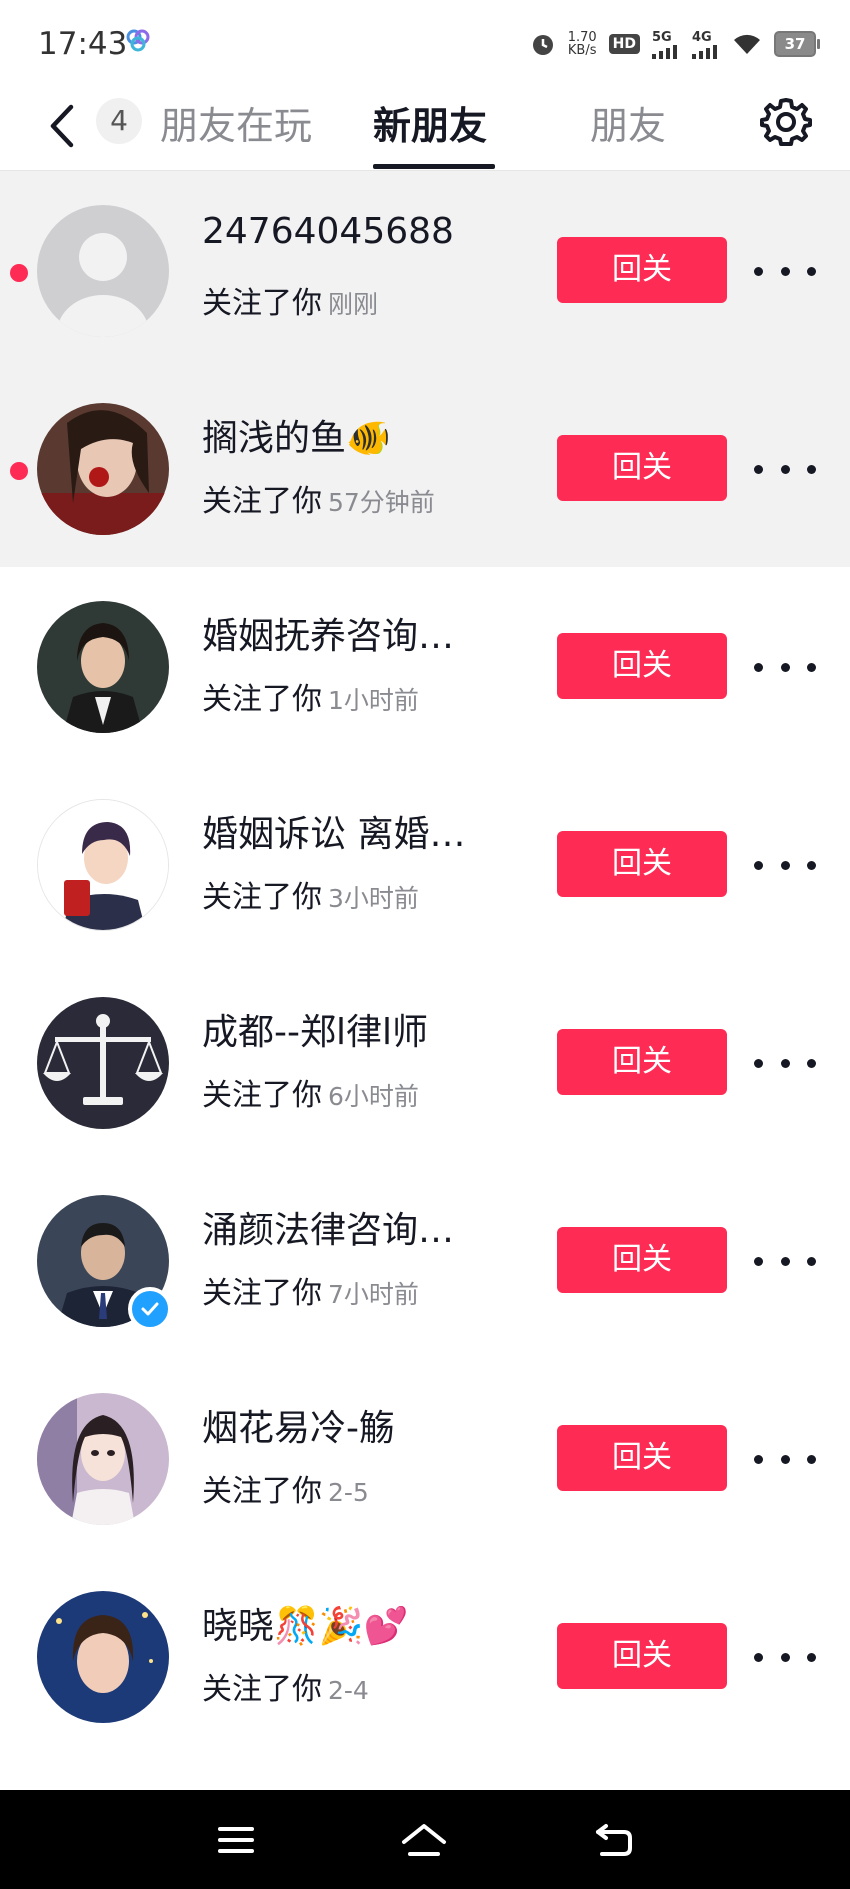 The width and height of the screenshot is (850, 1889). What do you see at coordinates (797, 44) in the screenshot?
I see `battery-indicator: 37` at bounding box center [797, 44].